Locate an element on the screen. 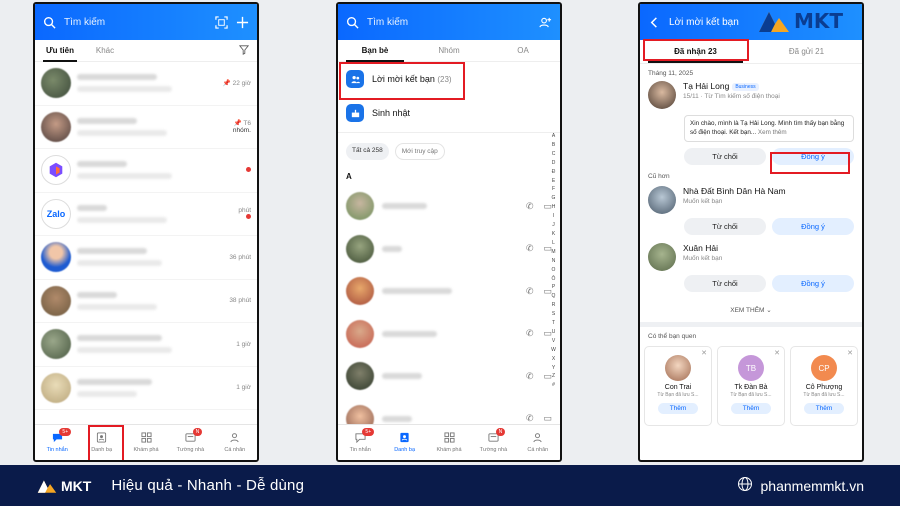  alphabet-letter: T is located at coordinates (553, 323).